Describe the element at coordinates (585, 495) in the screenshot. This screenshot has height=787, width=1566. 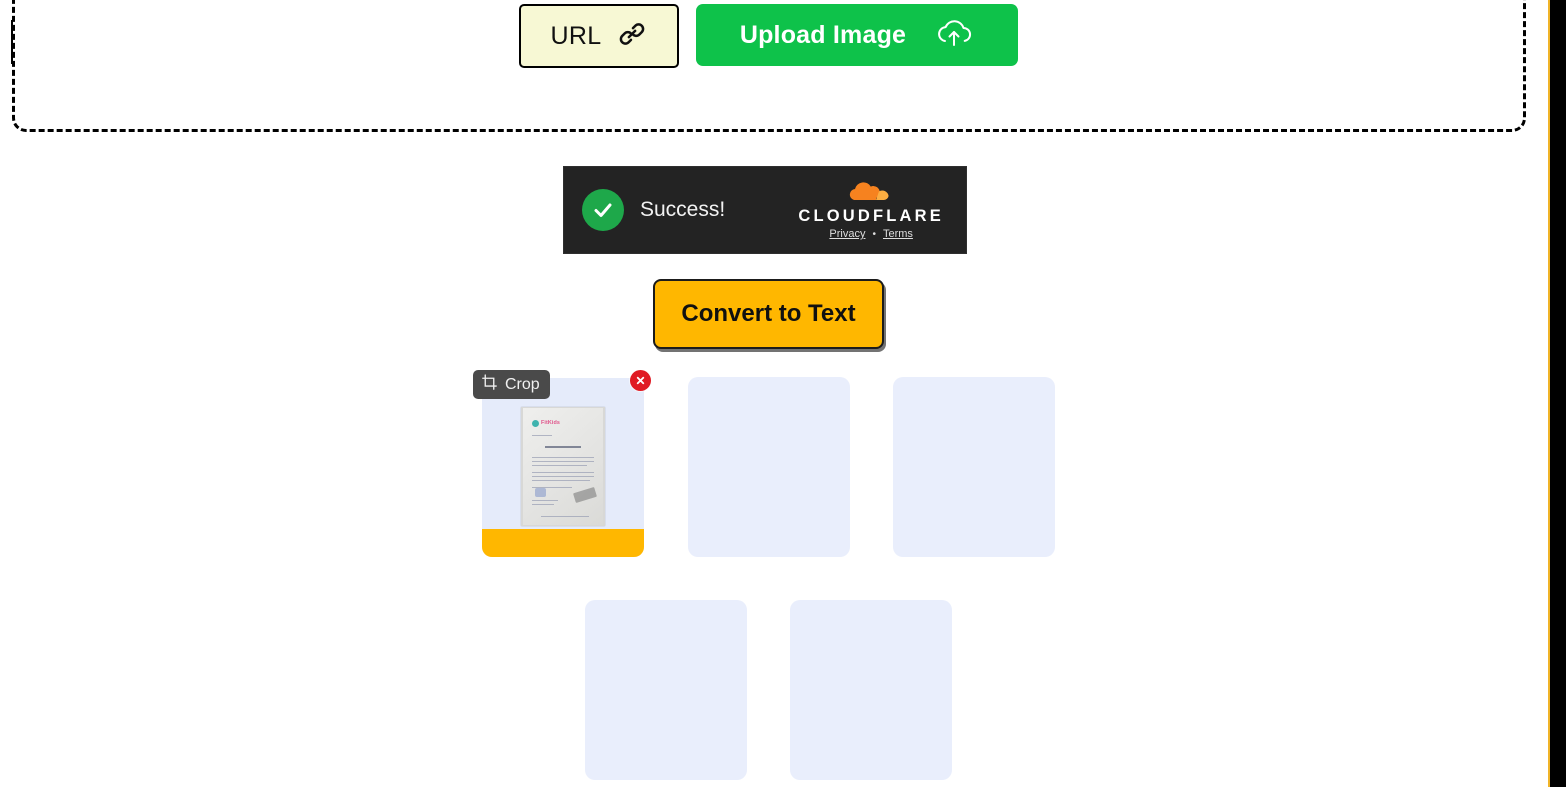
I see `document-stamp` at that location.